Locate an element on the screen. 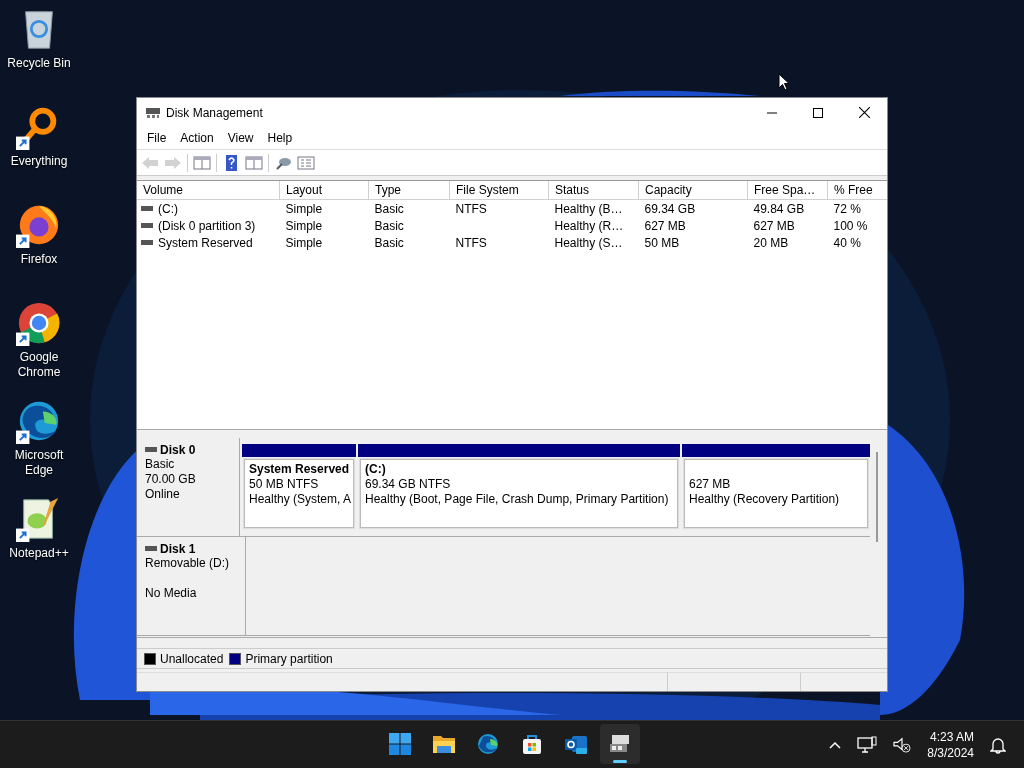  icon-label: Recycle Bin is located at coordinates (39, 63).